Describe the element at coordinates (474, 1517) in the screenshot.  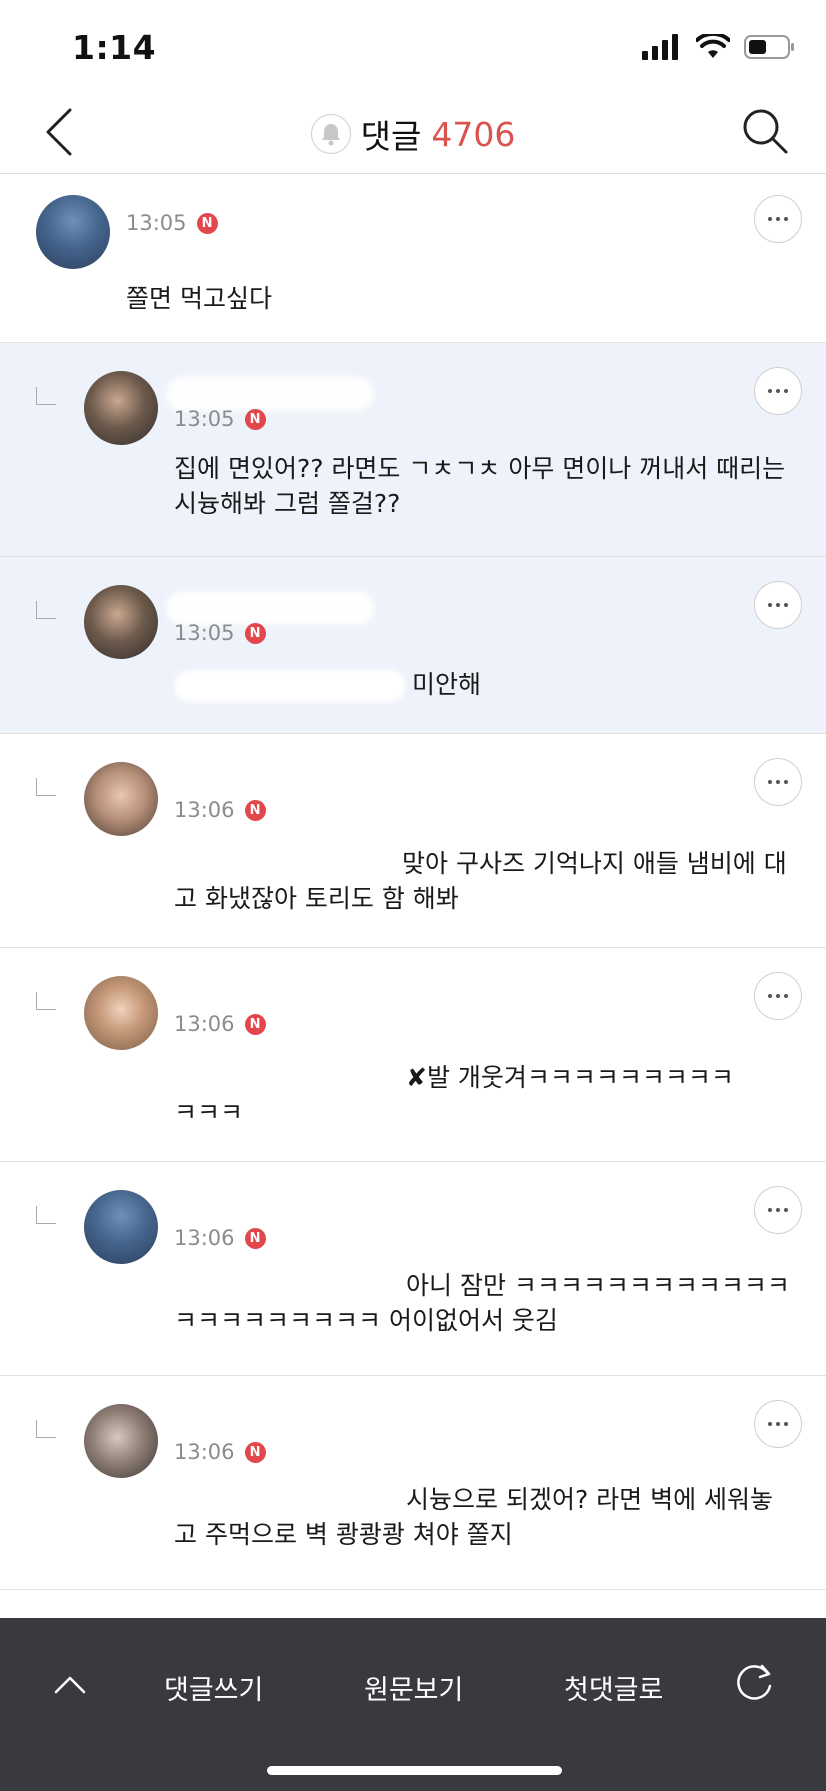
I see `comment-text: 시늉으로 되겠어? 라면 벽에 세워놓고 주먹으로 벽 쾅쾅쾅 쳐야 쫄지` at that location.